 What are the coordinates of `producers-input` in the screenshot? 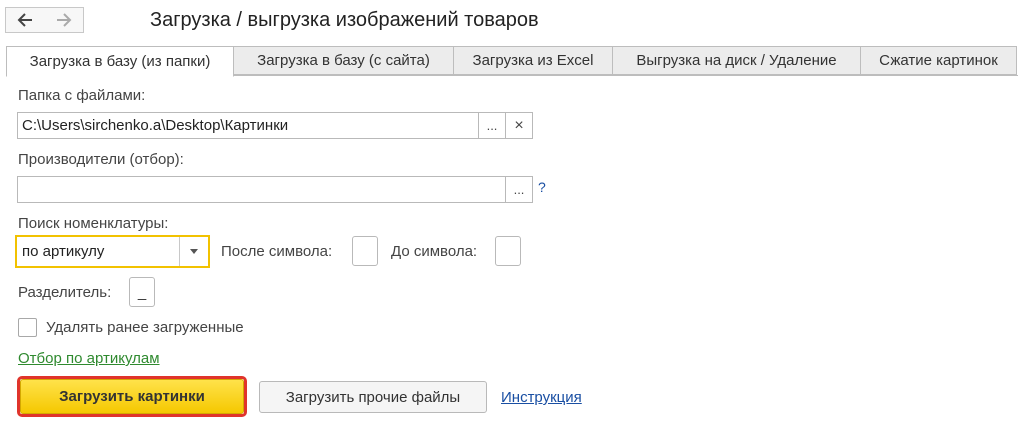 It's located at (261, 189).